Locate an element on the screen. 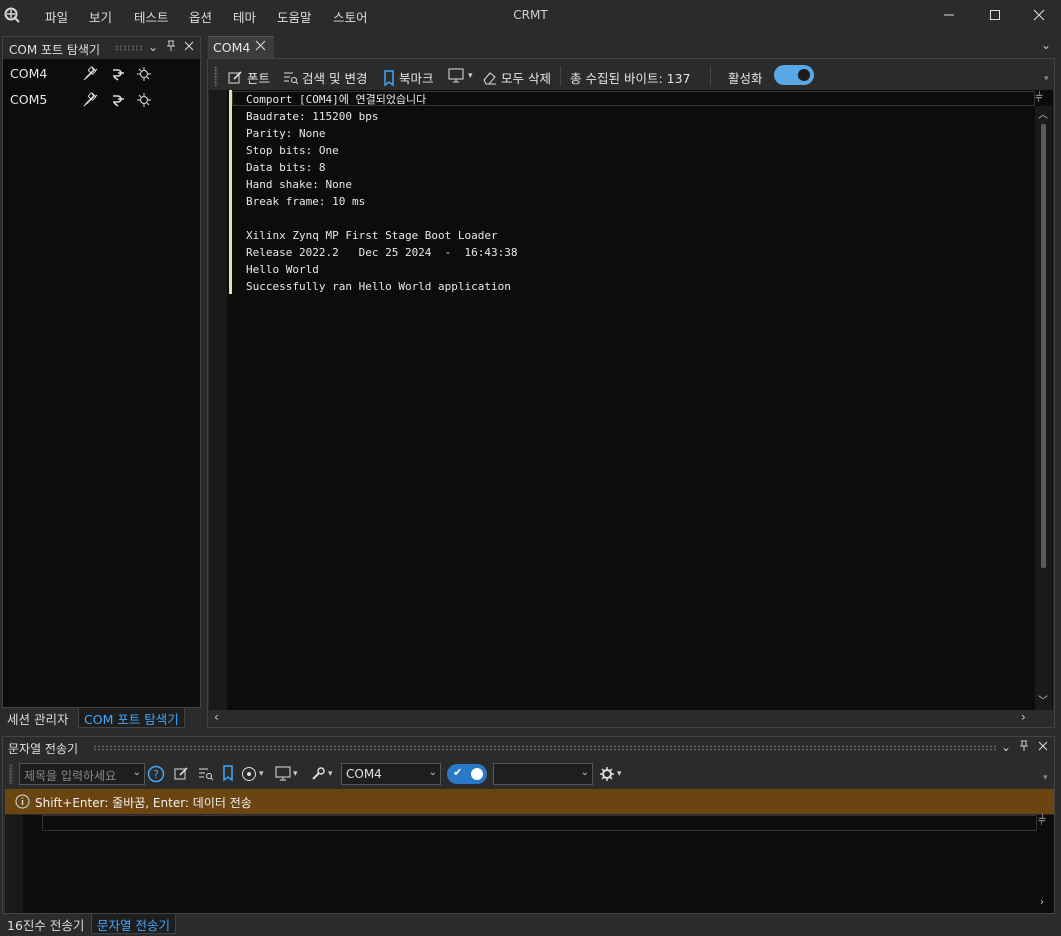  tab-com4: COM4 is located at coordinates (241, 47).